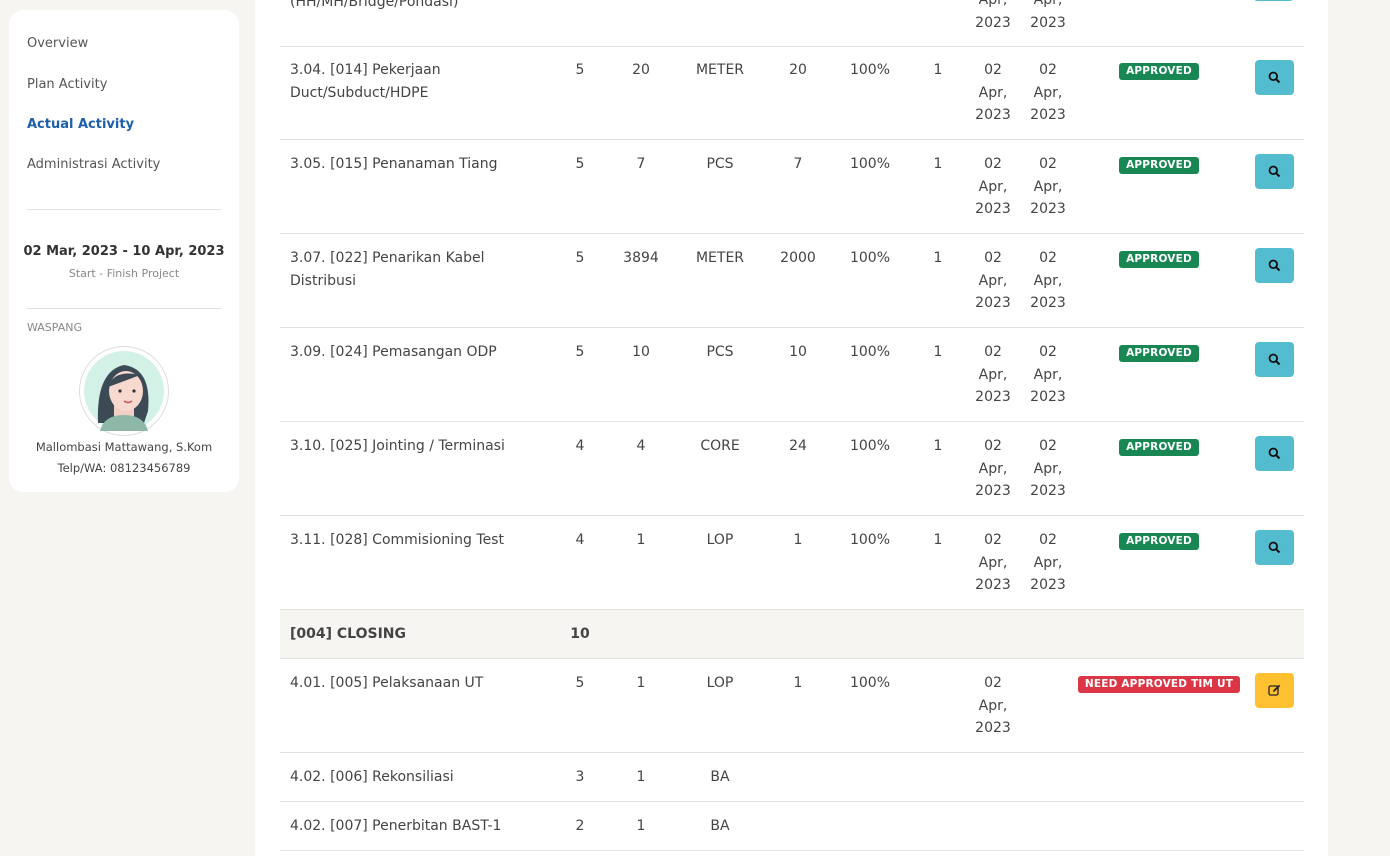  Describe the element at coordinates (580, 826) in the screenshot. I see `weight: 2` at that location.